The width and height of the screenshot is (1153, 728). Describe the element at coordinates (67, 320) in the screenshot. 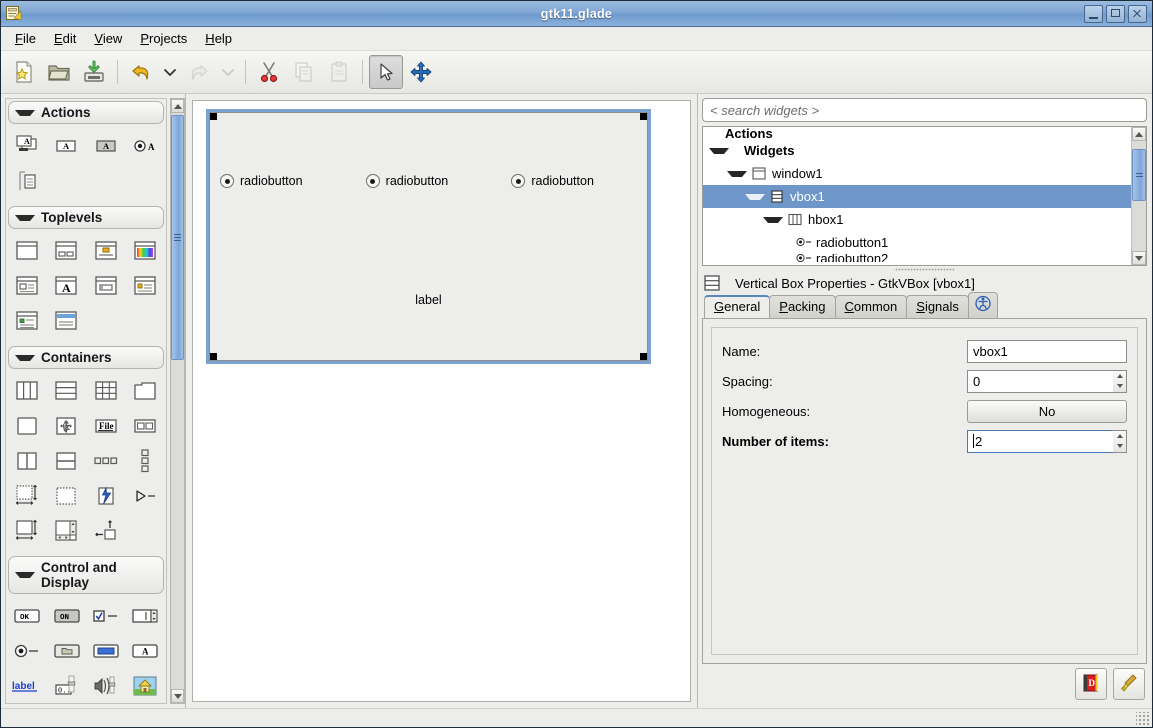

I see `palette-item-offscreen-window` at that location.